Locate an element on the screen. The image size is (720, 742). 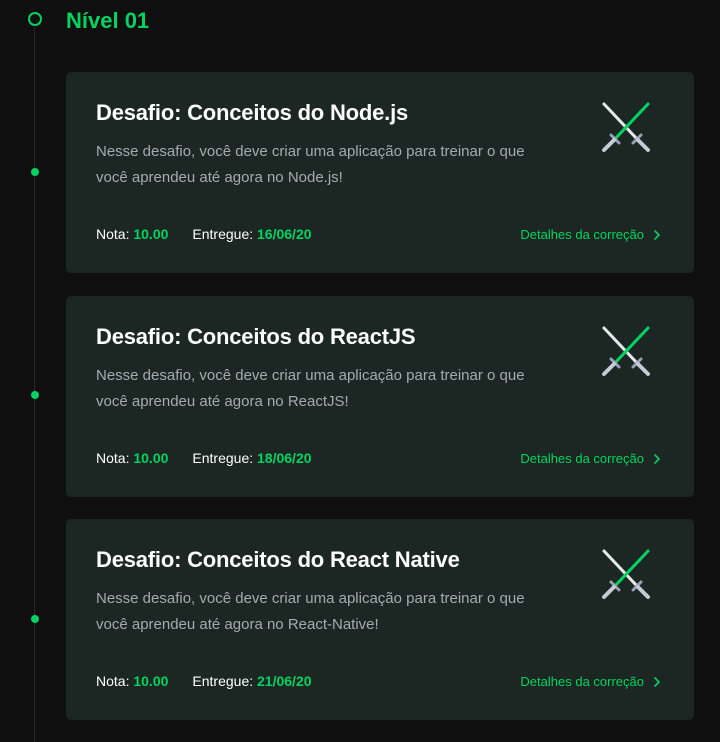
challenge-meta: Nota: 10.00 Entregue: 21/06/20 is located at coordinates (204, 681).